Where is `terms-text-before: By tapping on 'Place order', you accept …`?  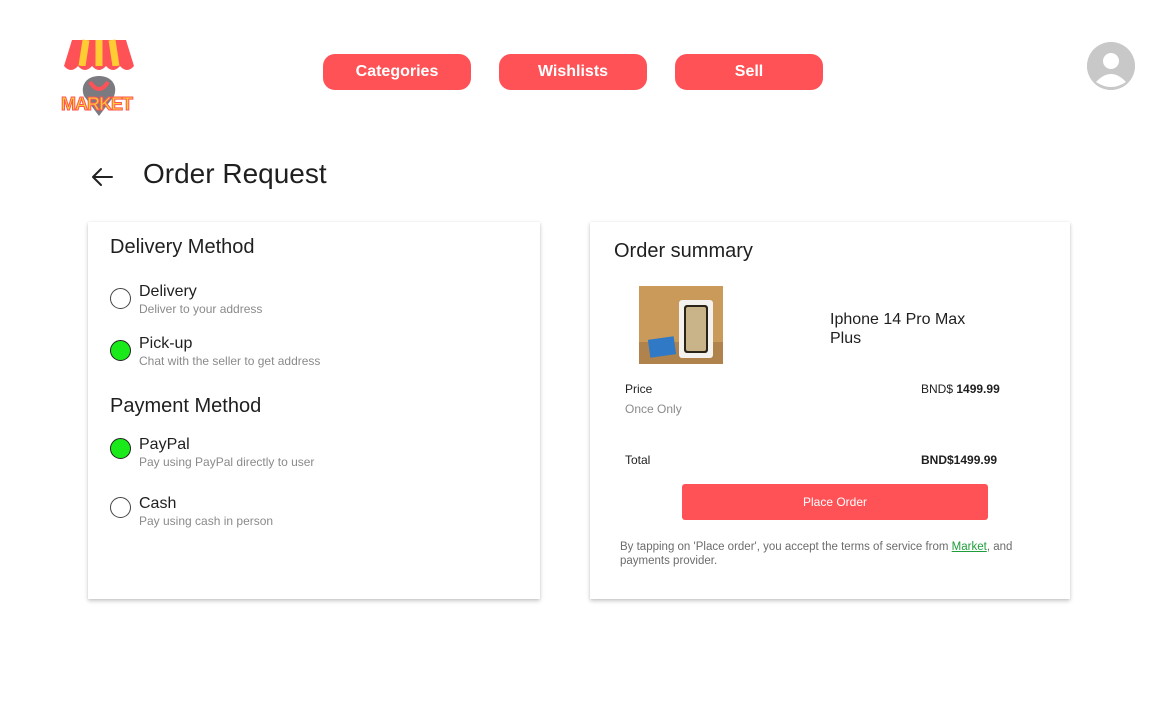 terms-text-before: By tapping on 'Place order', you accept … is located at coordinates (786, 547).